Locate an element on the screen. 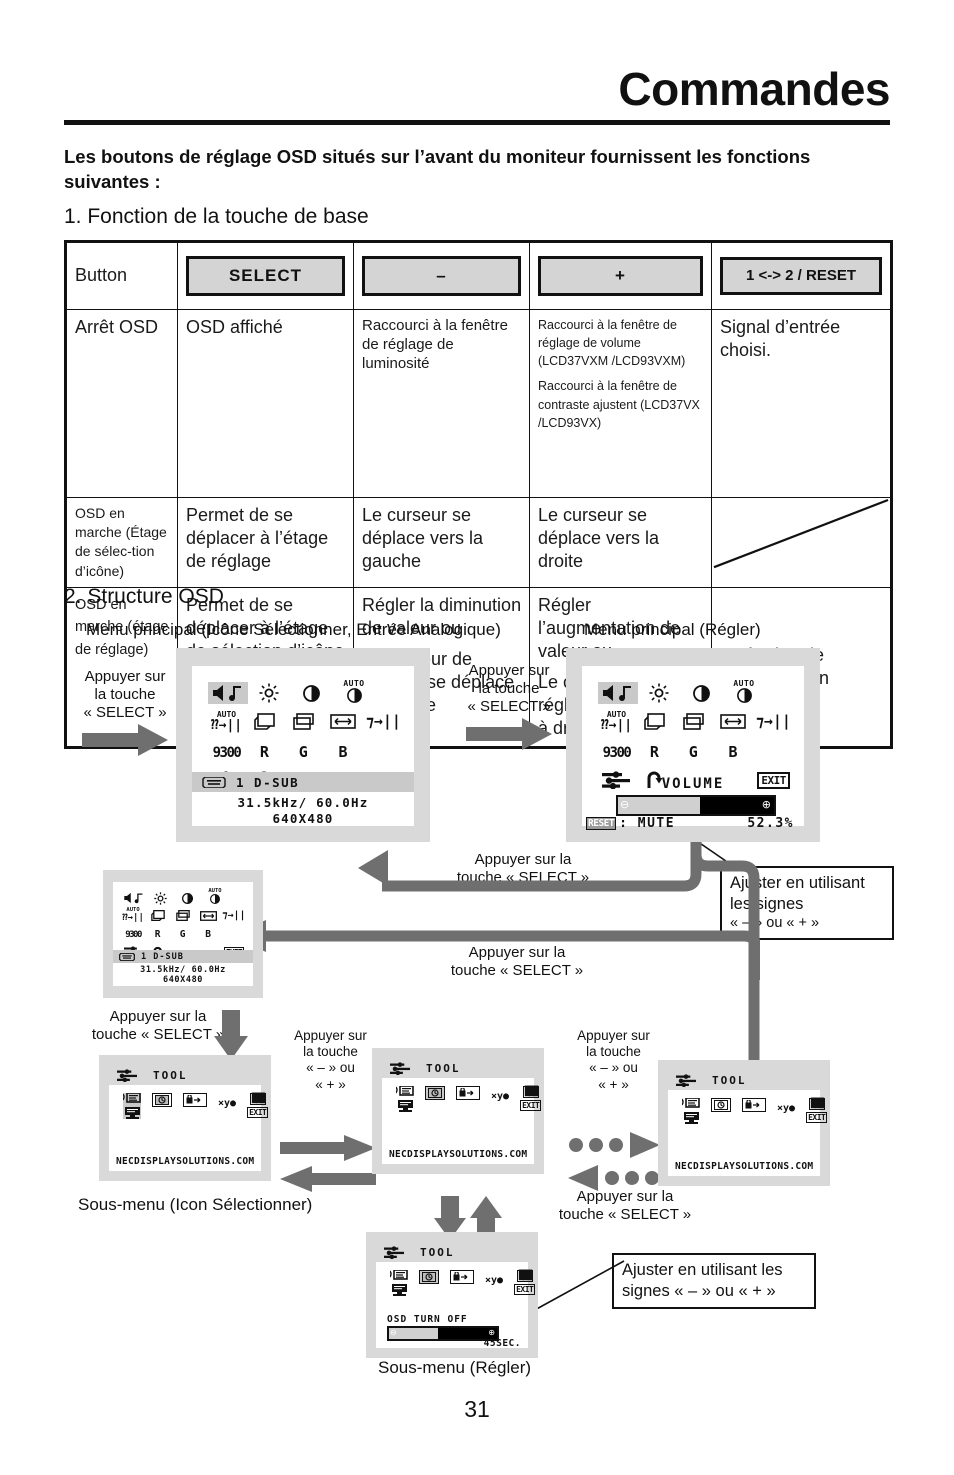  osd-turn-off-slider: ⊖ ⊕ is located at coordinates (443, 1333).